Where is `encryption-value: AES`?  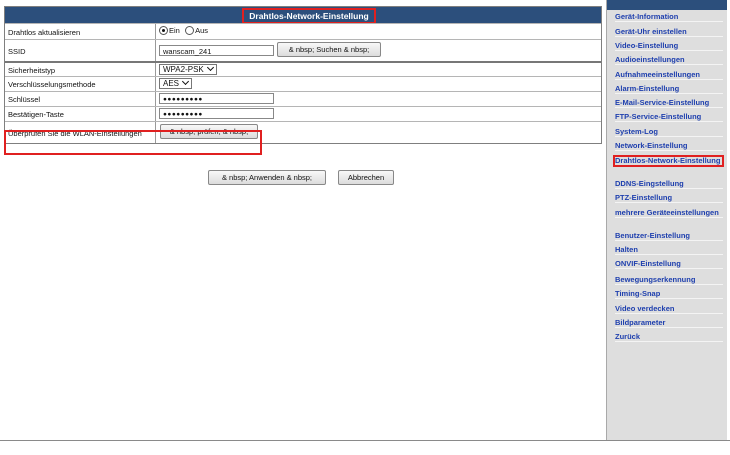
encryption-value: AES is located at coordinates (171, 83).